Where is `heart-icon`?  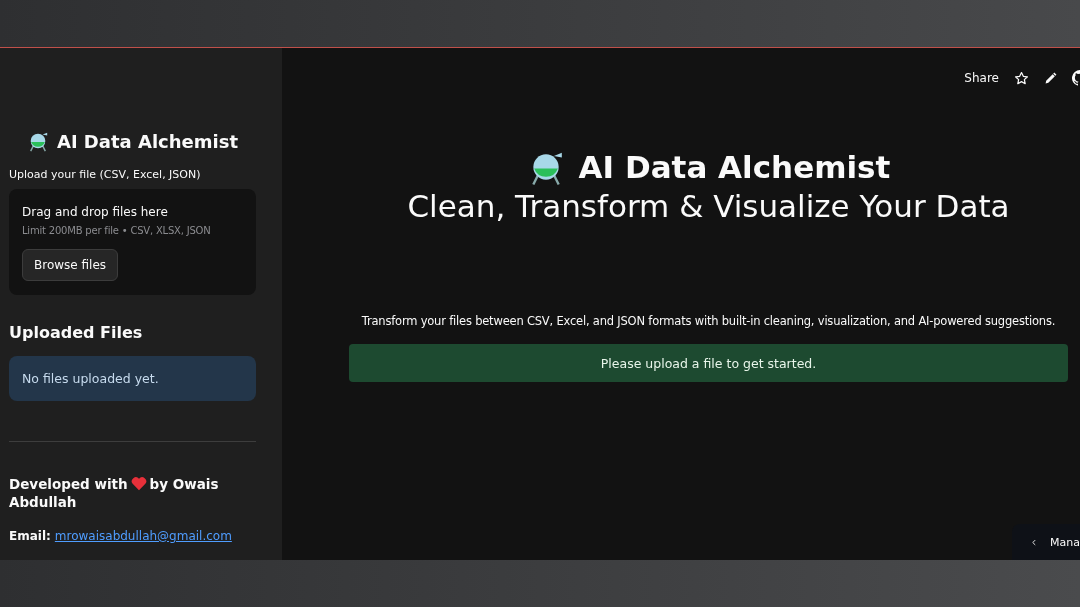 heart-icon is located at coordinates (138, 483).